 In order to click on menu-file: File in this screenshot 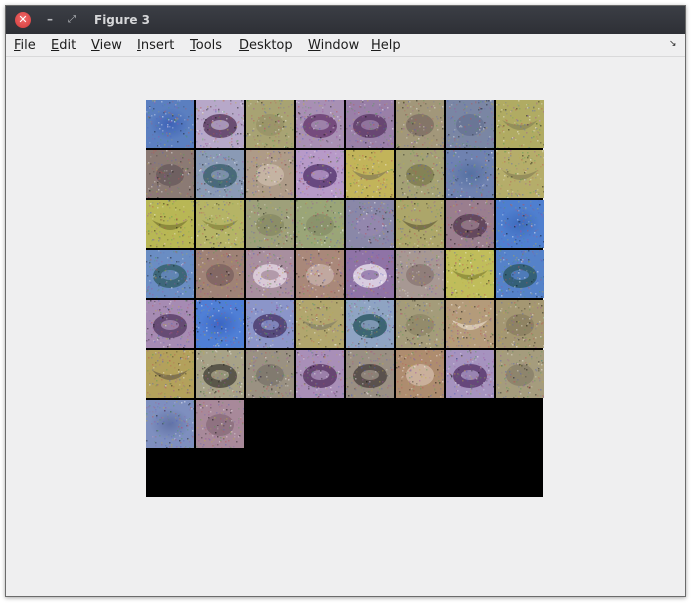, I will do `click(25, 45)`.